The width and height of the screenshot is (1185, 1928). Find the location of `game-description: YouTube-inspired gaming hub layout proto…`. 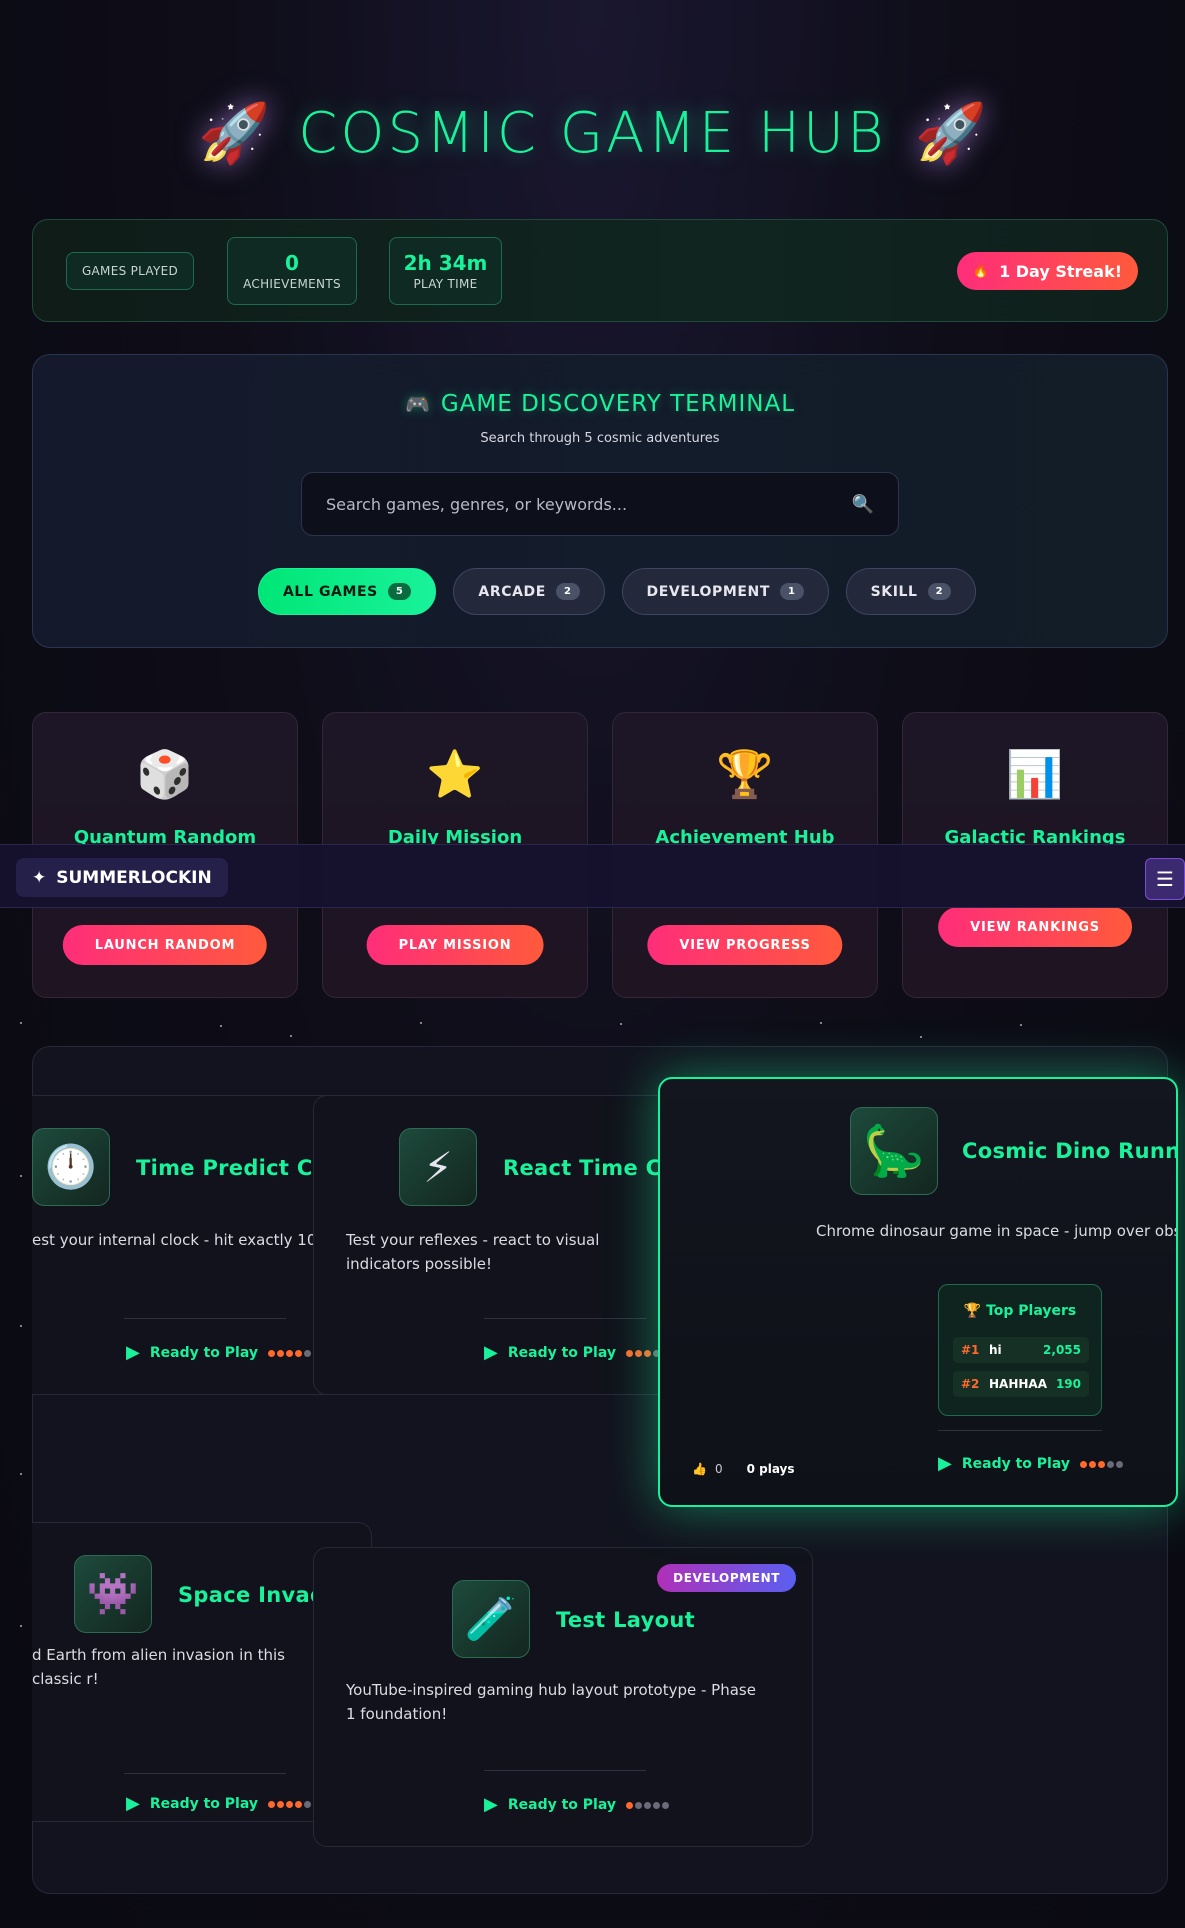

game-description: YouTube-inspired gaming hub layout proto… is located at coordinates (551, 1702).